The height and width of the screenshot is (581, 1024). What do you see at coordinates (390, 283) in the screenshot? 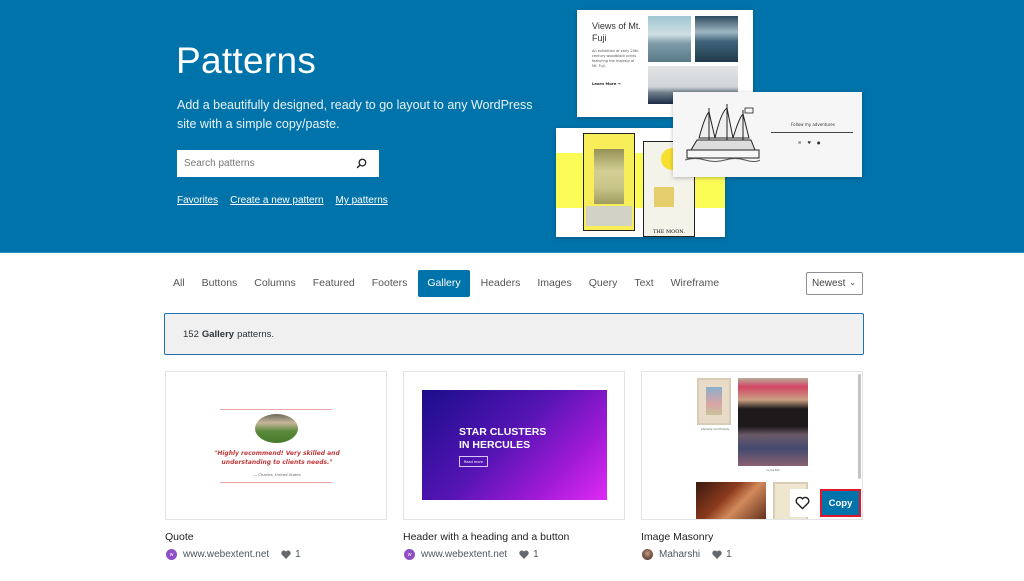
I see `tab-footers: Footers` at bounding box center [390, 283].